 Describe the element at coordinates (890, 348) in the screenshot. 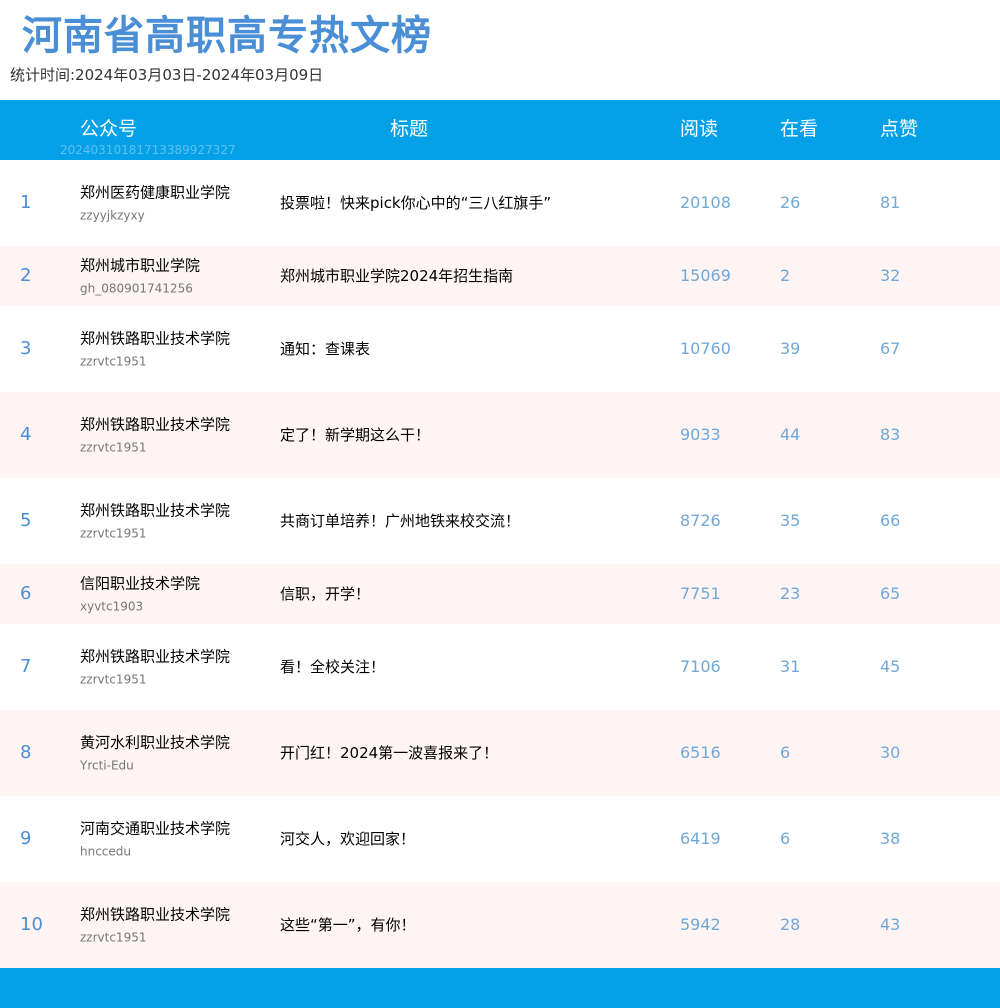

I see `like-count: 67` at that location.